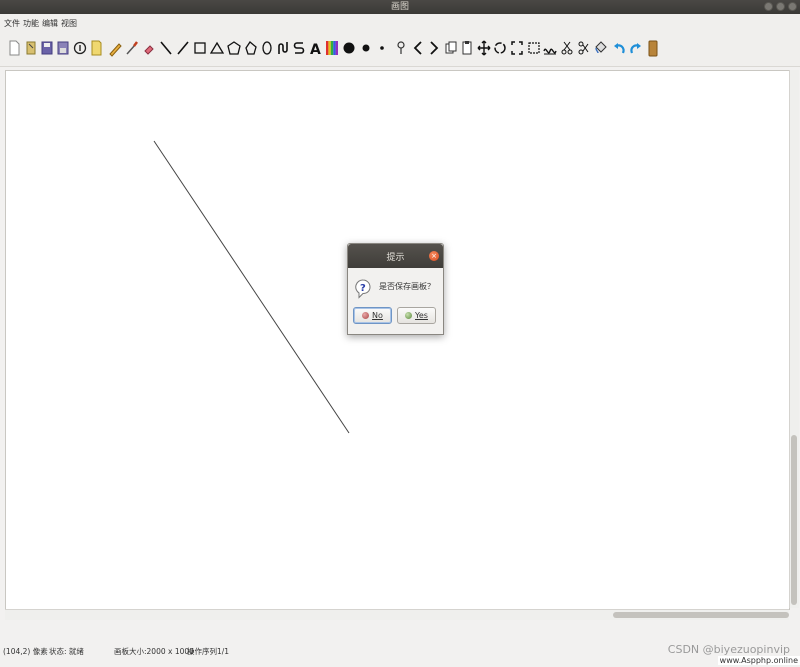 Image resolution: width=800 pixels, height=667 pixels. What do you see at coordinates (451, 48) in the screenshot?
I see `copy-icon` at bounding box center [451, 48].